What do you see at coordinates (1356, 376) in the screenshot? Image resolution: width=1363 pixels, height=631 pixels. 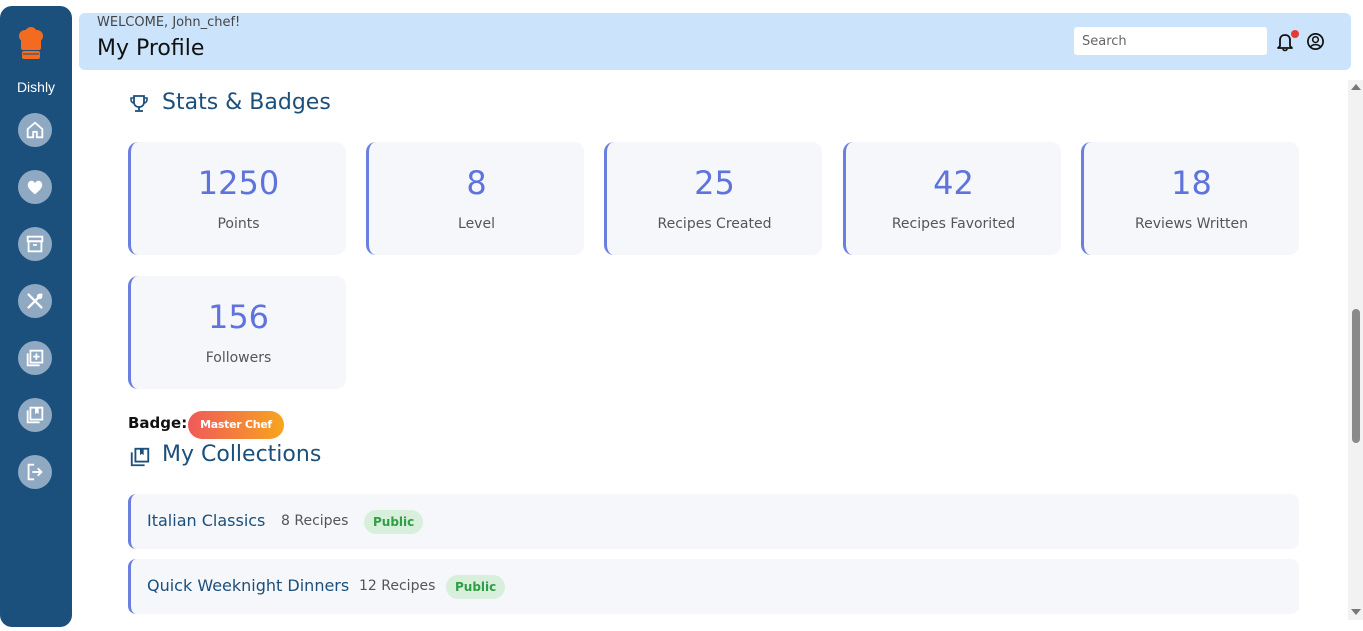 I see `scrollbar-thumb` at bounding box center [1356, 376].